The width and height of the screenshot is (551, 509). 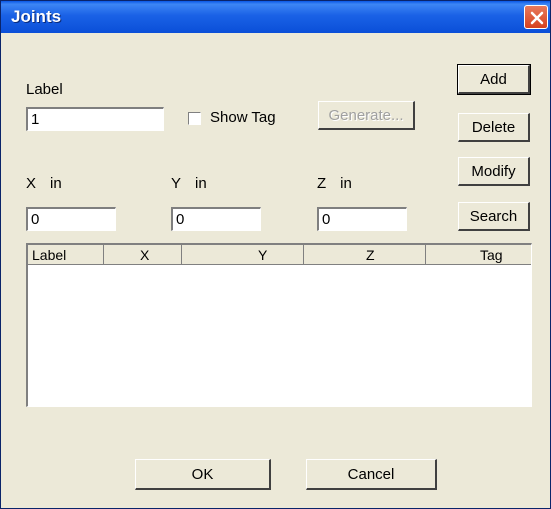 I want to click on y-axis-label: Y, so click(x=176, y=183).